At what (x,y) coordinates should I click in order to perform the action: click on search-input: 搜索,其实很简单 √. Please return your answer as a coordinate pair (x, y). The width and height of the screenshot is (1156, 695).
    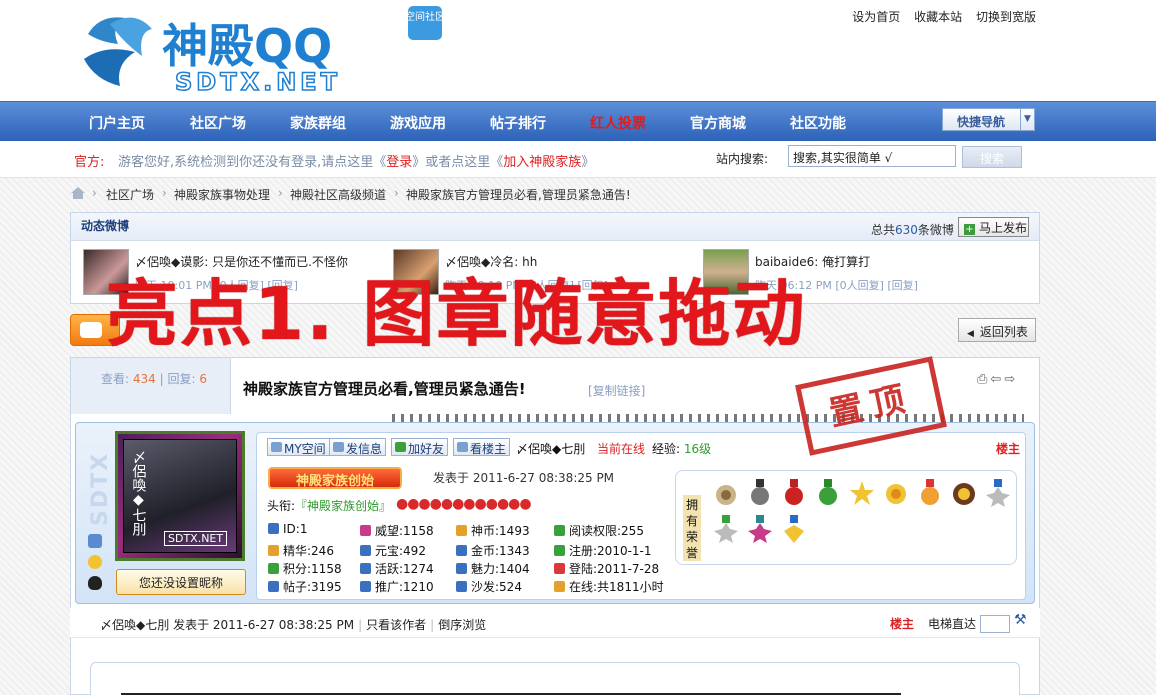
    Looking at the image, I should click on (872, 156).